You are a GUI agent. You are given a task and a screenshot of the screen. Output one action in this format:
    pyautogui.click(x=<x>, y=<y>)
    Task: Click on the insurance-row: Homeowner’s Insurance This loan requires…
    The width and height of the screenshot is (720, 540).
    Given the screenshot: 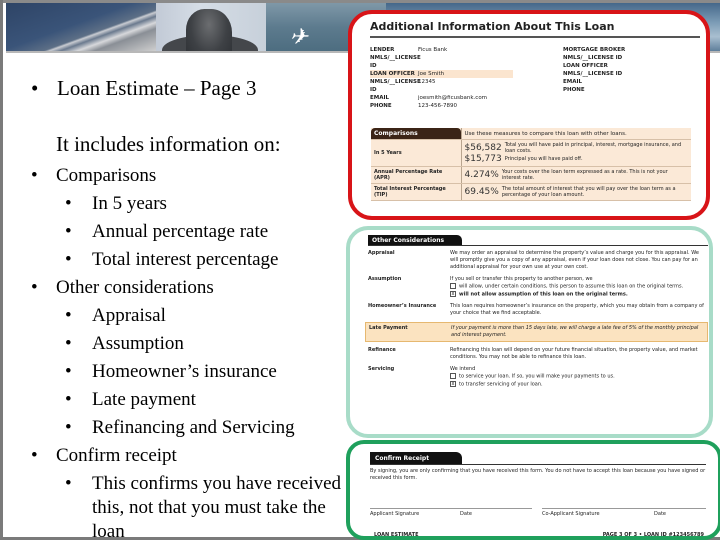 What is the action you would take?
    pyautogui.click(x=536, y=309)
    